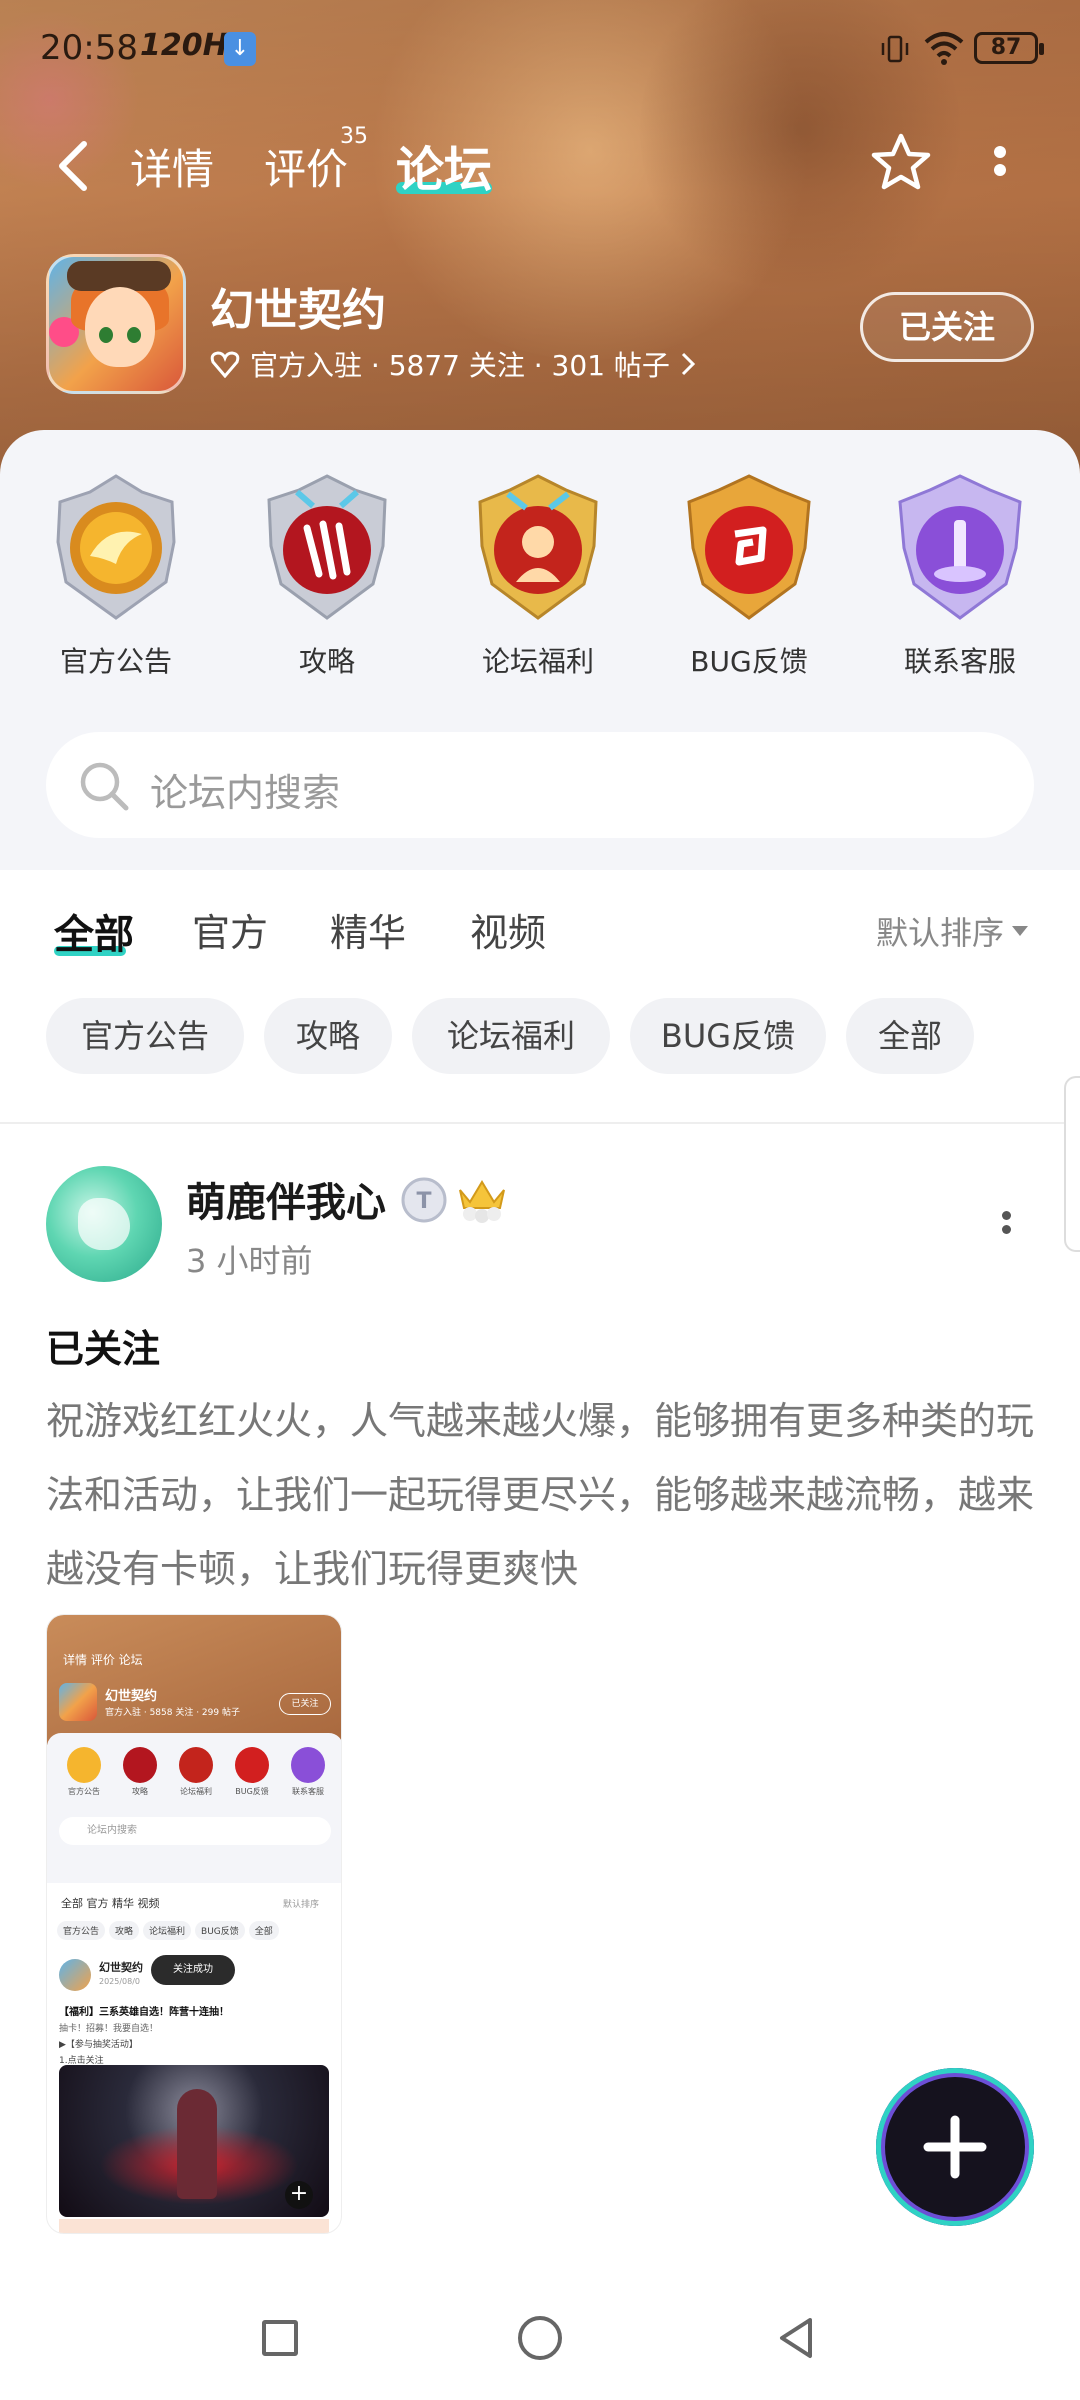 This screenshot has width=1080, height=2400. Describe the element at coordinates (540, 785) in the screenshot. I see `forum-search-input: 论坛内搜索` at that location.